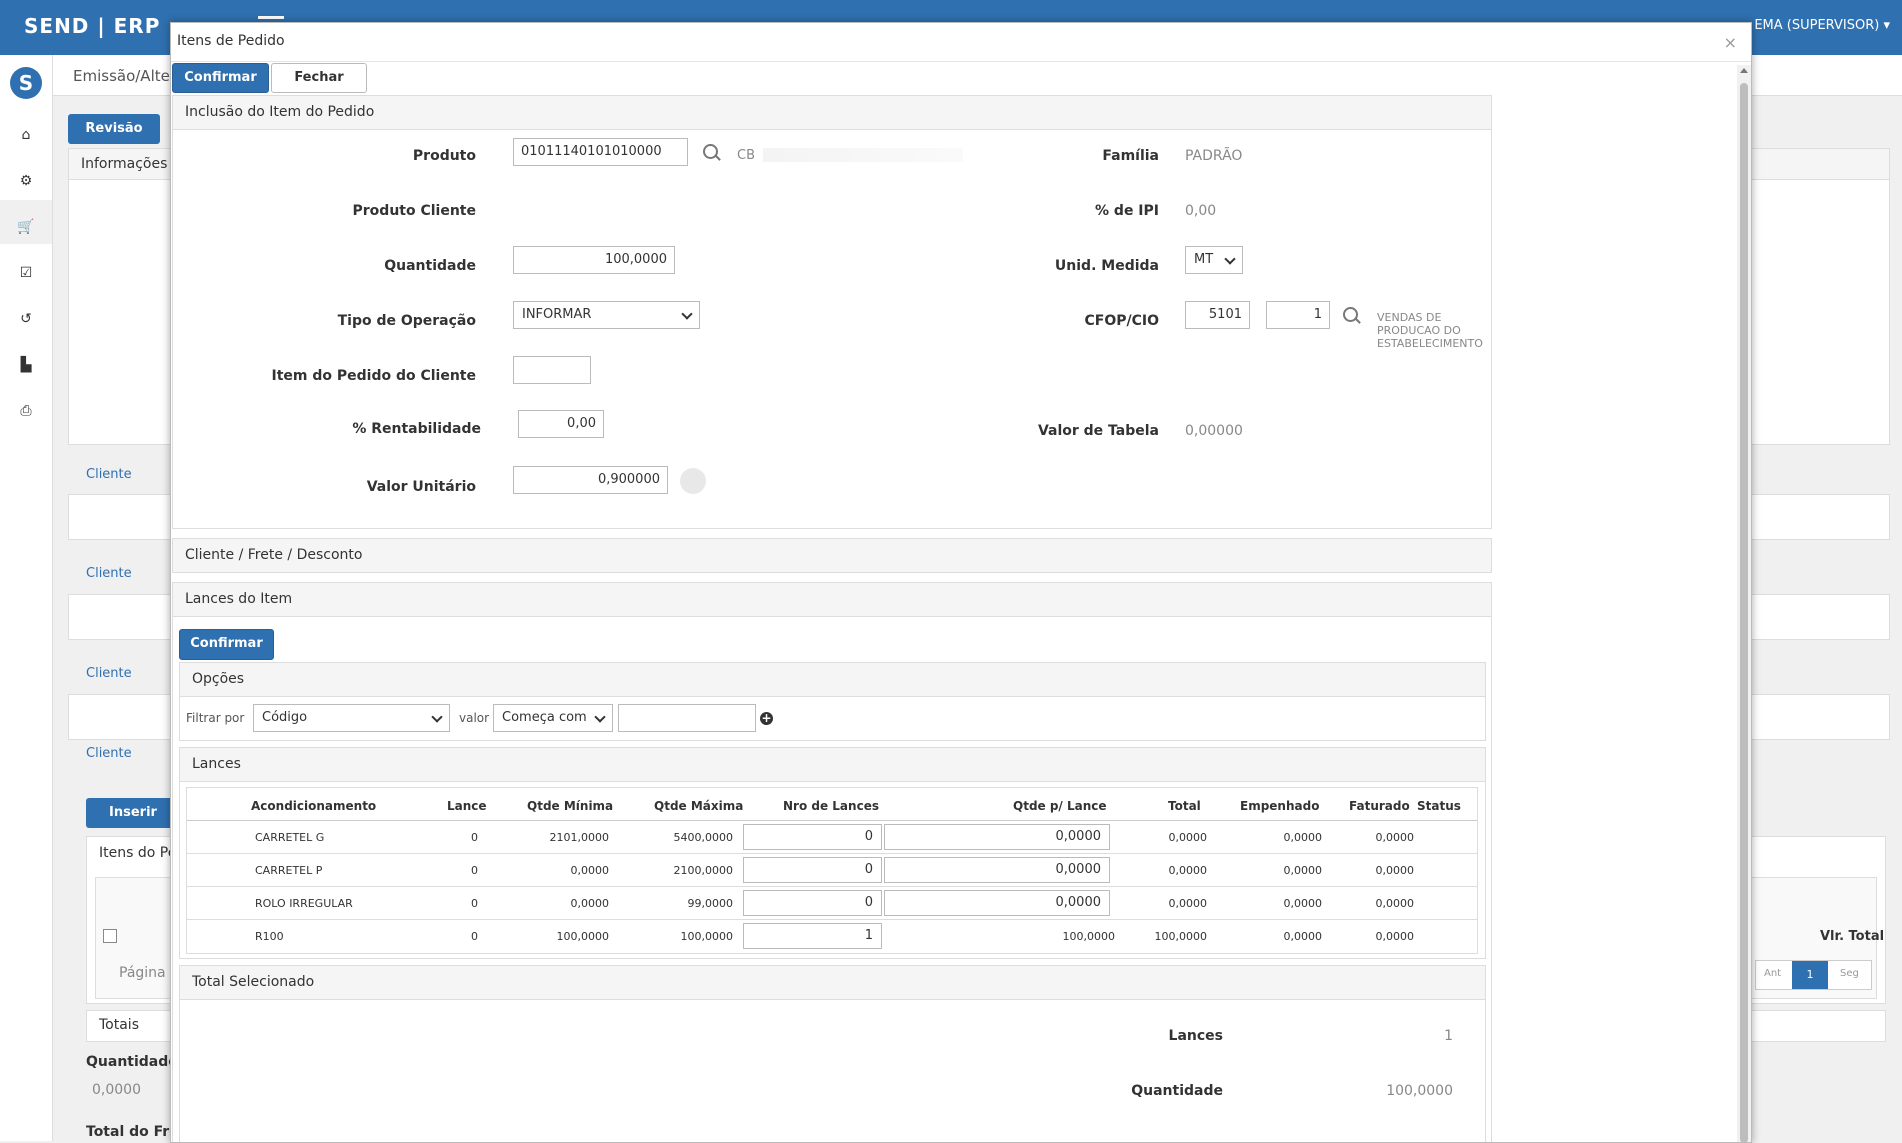 The width and height of the screenshot is (1902, 1143). I want to click on app-logo-icon: S, so click(26, 83).